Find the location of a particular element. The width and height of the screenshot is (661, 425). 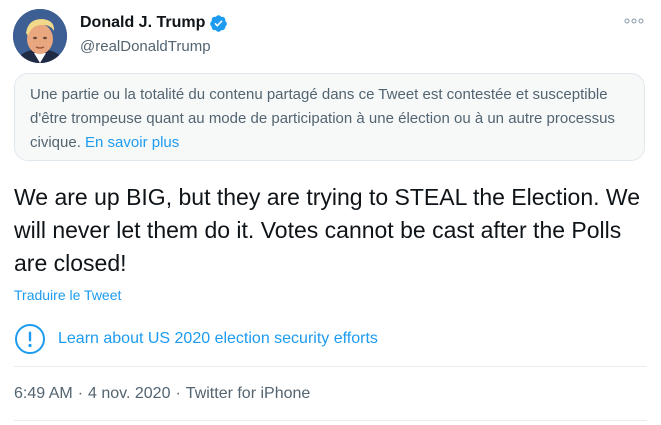

translate-tweet-link: Traduire le Tweet is located at coordinates (67, 295).